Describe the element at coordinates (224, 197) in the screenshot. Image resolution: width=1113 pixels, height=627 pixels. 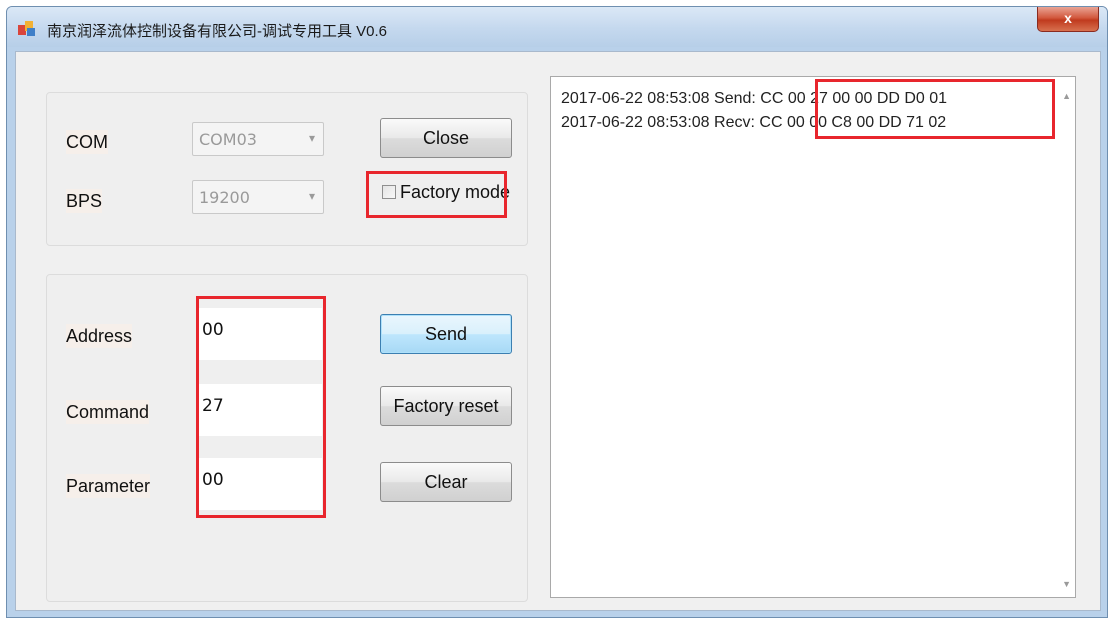
I see `bps-value: 19200` at that location.